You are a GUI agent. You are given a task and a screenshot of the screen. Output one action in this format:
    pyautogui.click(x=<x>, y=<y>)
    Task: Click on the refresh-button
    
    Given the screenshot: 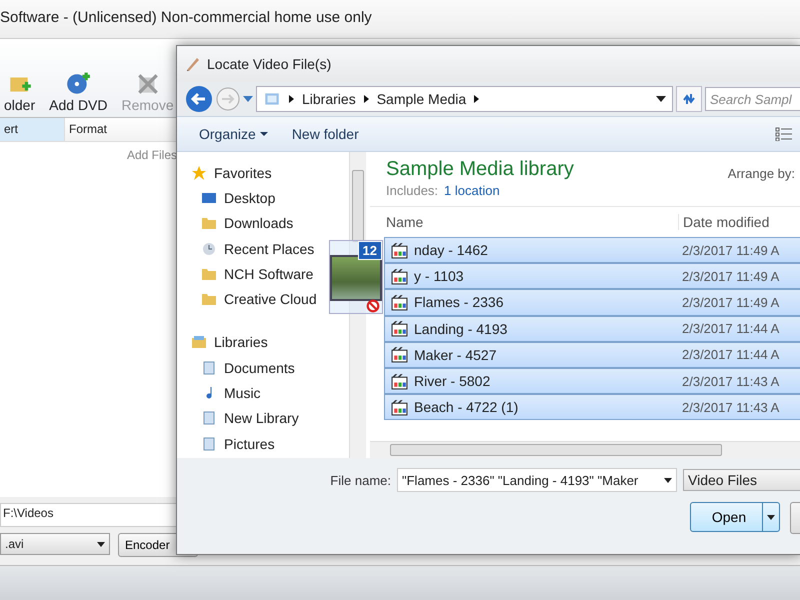 What is the action you would take?
    pyautogui.click(x=689, y=99)
    